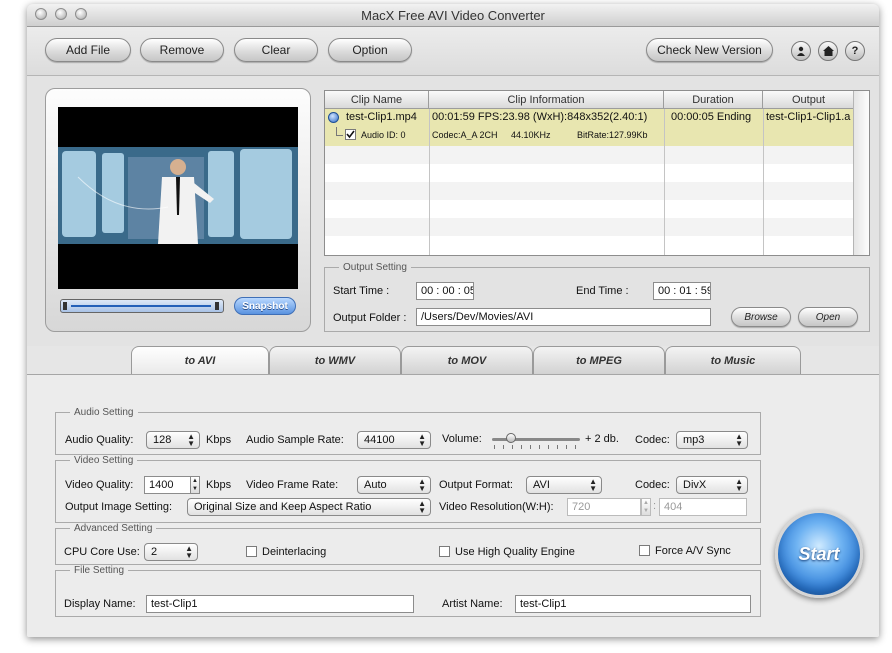 The width and height of the screenshot is (892, 653). I want to click on snapshot-button: Snapshot, so click(265, 306).